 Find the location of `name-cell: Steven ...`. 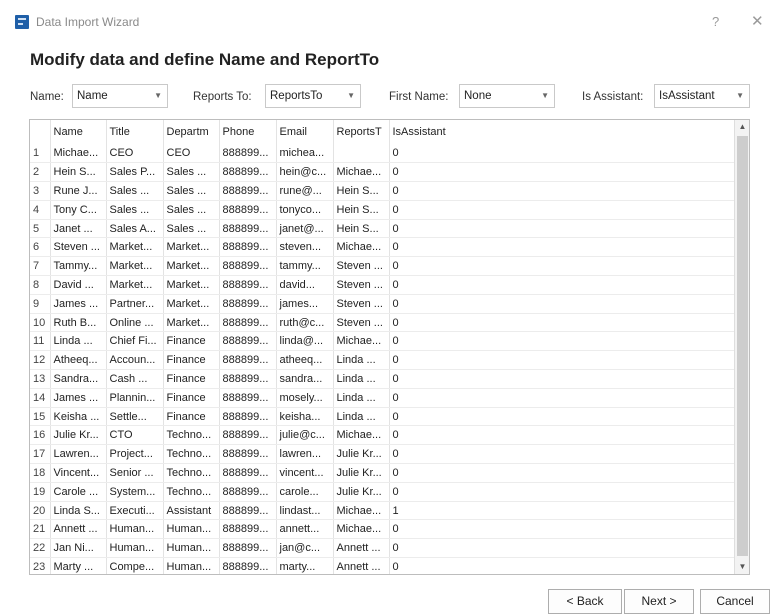

name-cell: Steven ... is located at coordinates (78, 247).